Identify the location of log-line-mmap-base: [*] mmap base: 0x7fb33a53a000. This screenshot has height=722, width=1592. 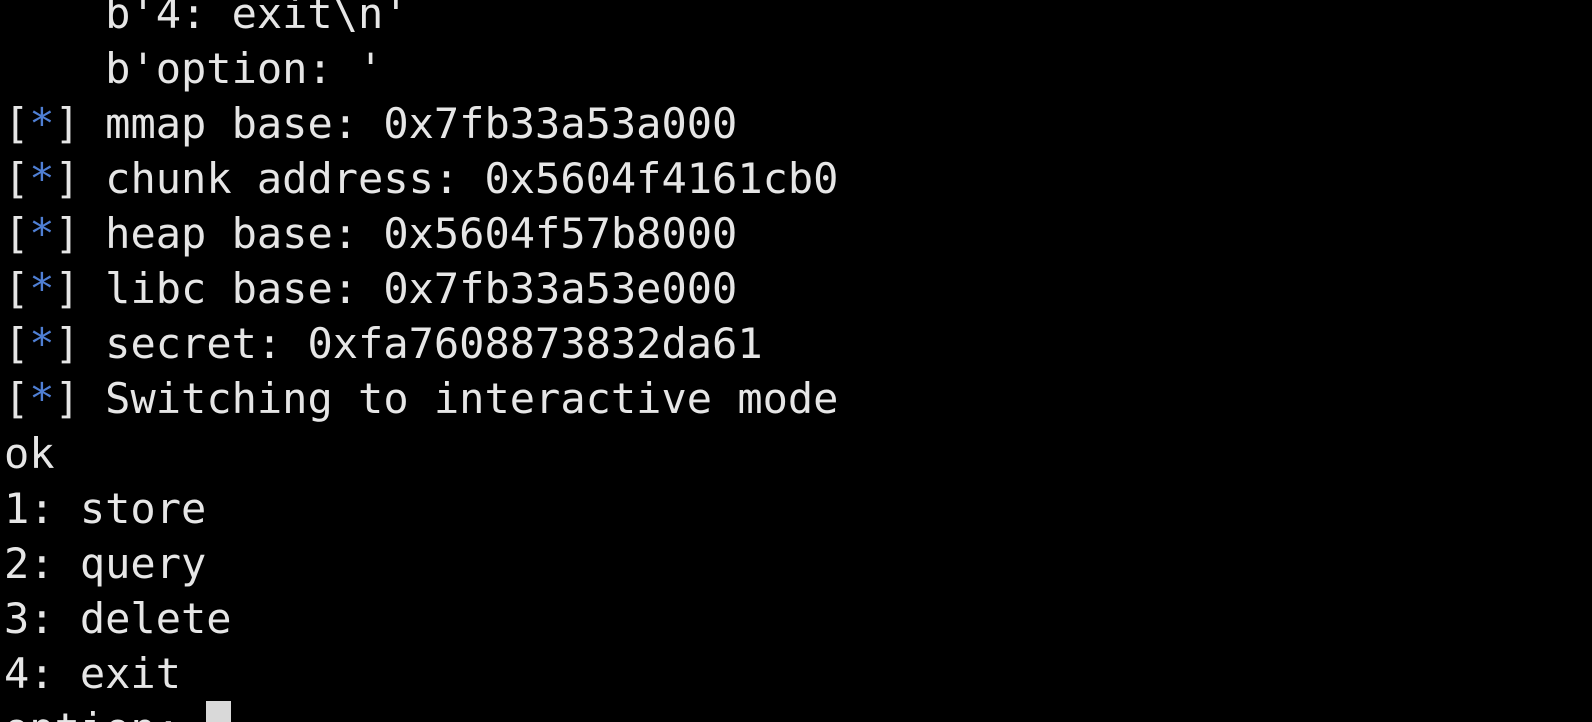
(371, 123).